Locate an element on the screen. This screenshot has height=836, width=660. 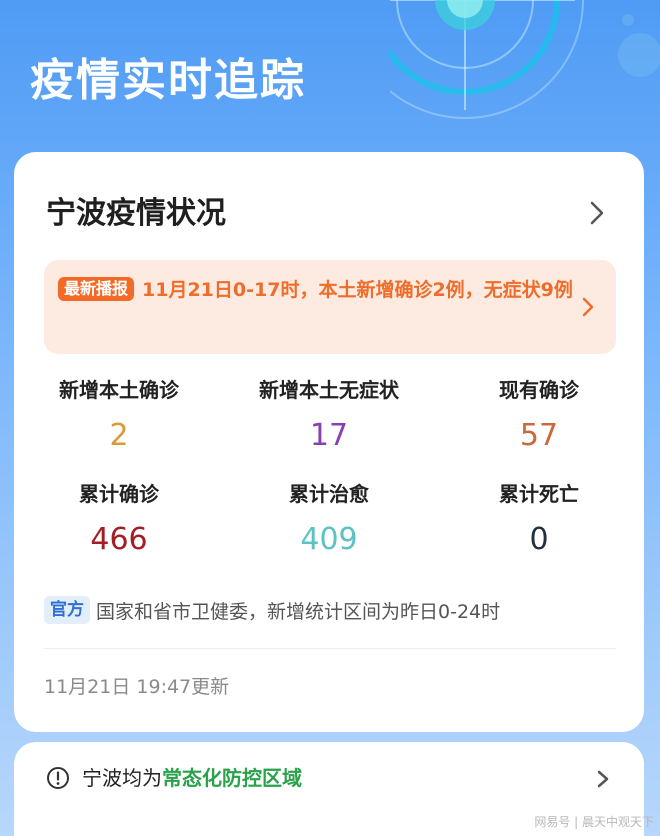
prevention-status-text: 宁波均为常态化防控区域 is located at coordinates (192, 778).